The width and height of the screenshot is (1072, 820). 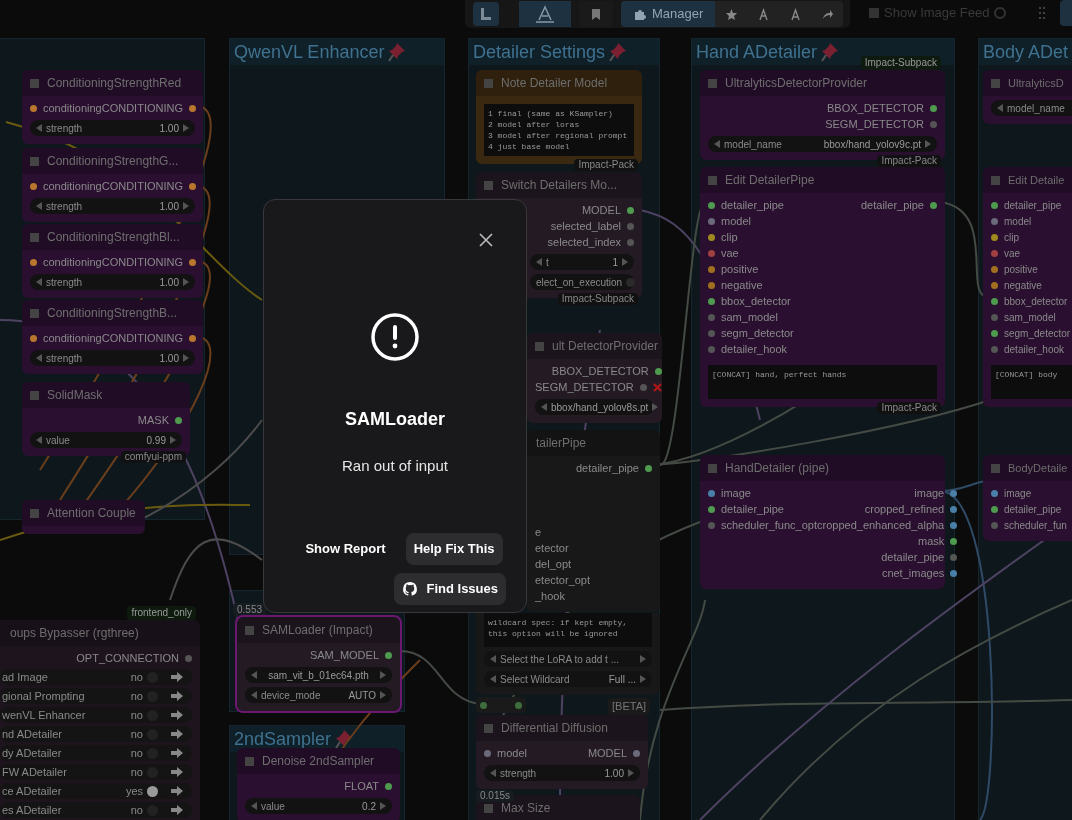 What do you see at coordinates (582, 282) in the screenshot?
I see `toggle-widget: elect_on_execution` at bounding box center [582, 282].